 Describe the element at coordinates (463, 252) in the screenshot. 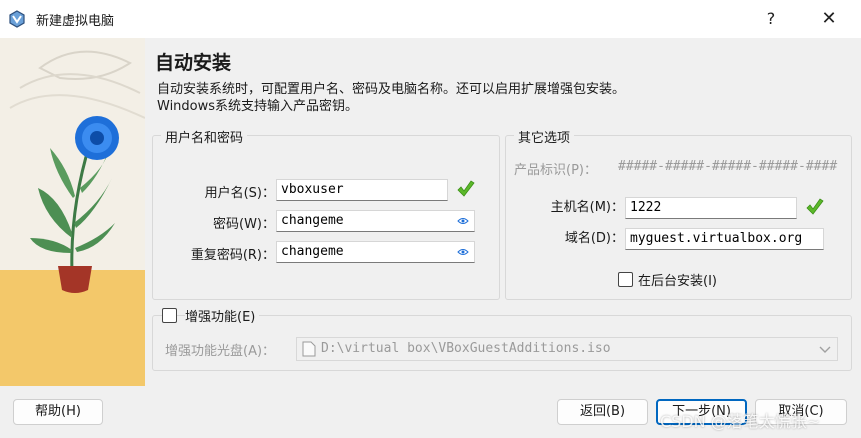

I see `show-repeat-password-icon` at that location.